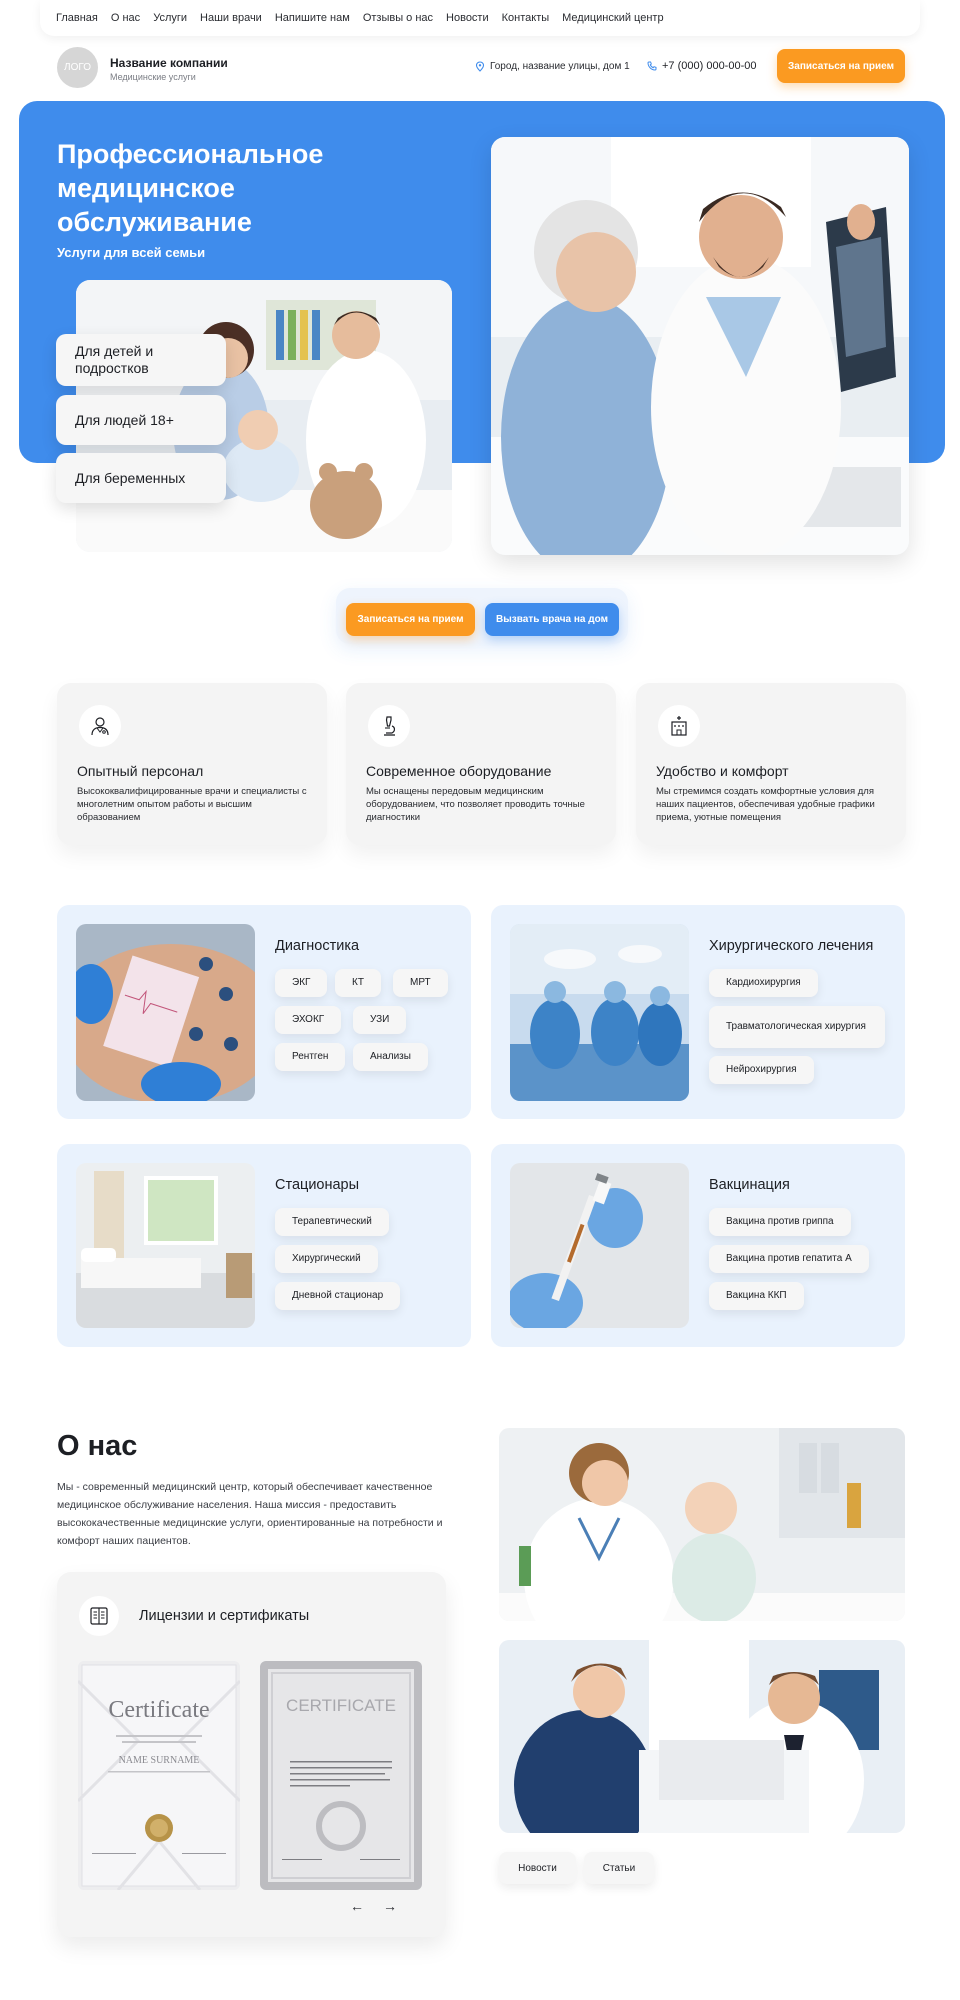  I want to click on feature-title: Современное оборудование, so click(459, 771).